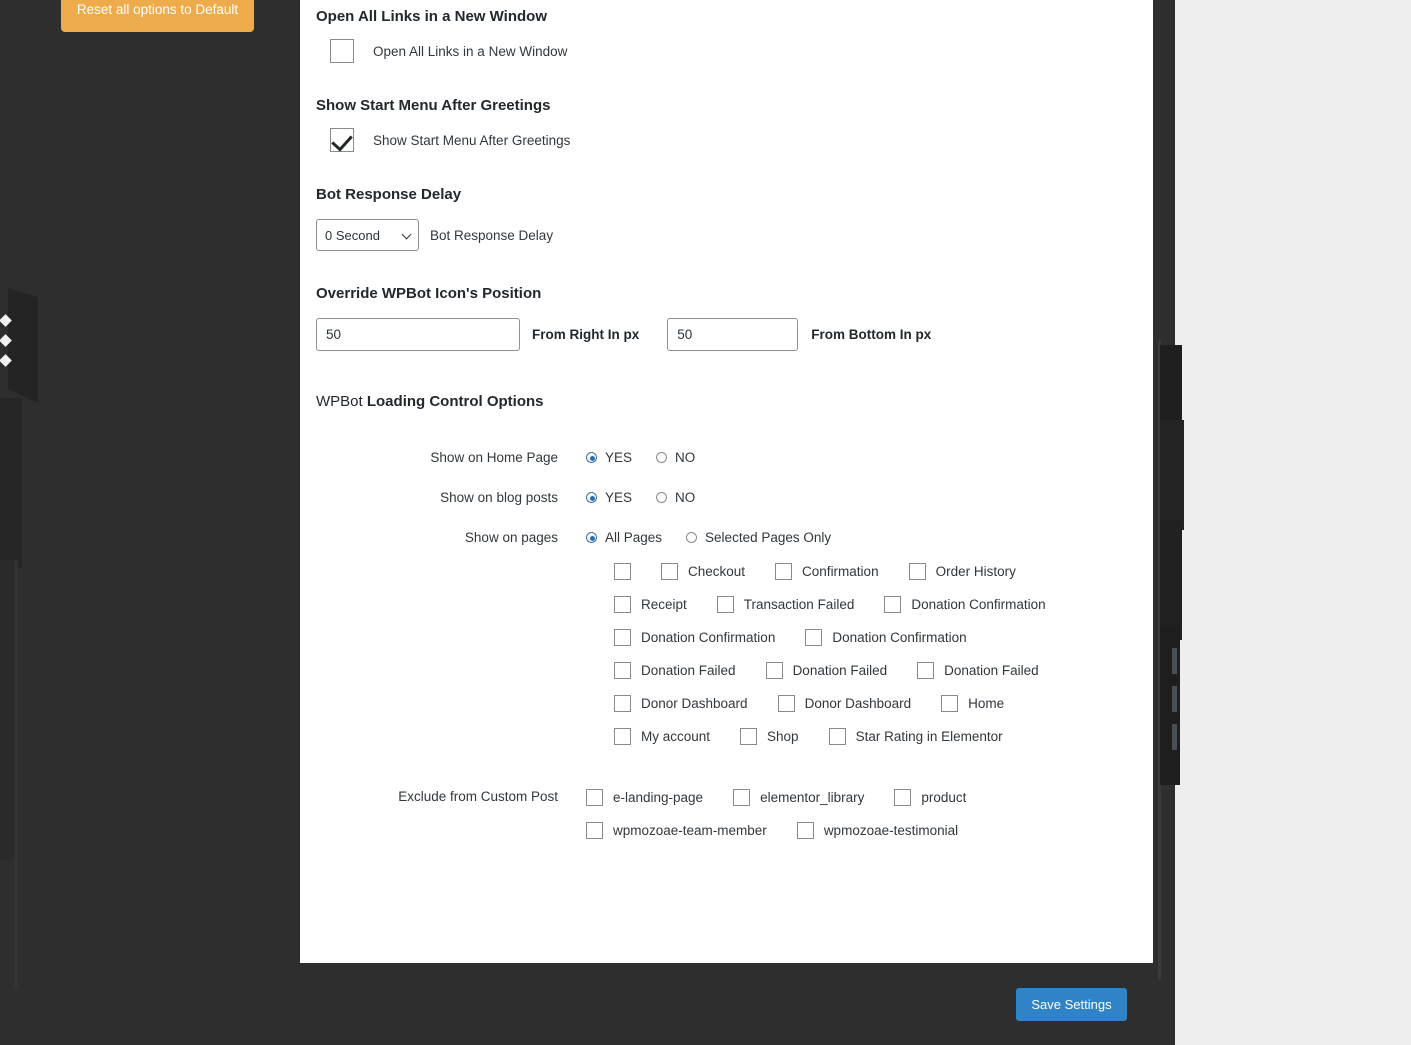 This screenshot has width=1411, height=1045. I want to click on page-item: Shop, so click(769, 736).